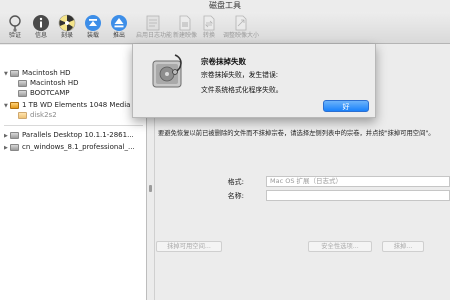 The width and height of the screenshot is (450, 300). What do you see at coordinates (153, 23) in the screenshot?
I see `journal-icon` at bounding box center [153, 23].